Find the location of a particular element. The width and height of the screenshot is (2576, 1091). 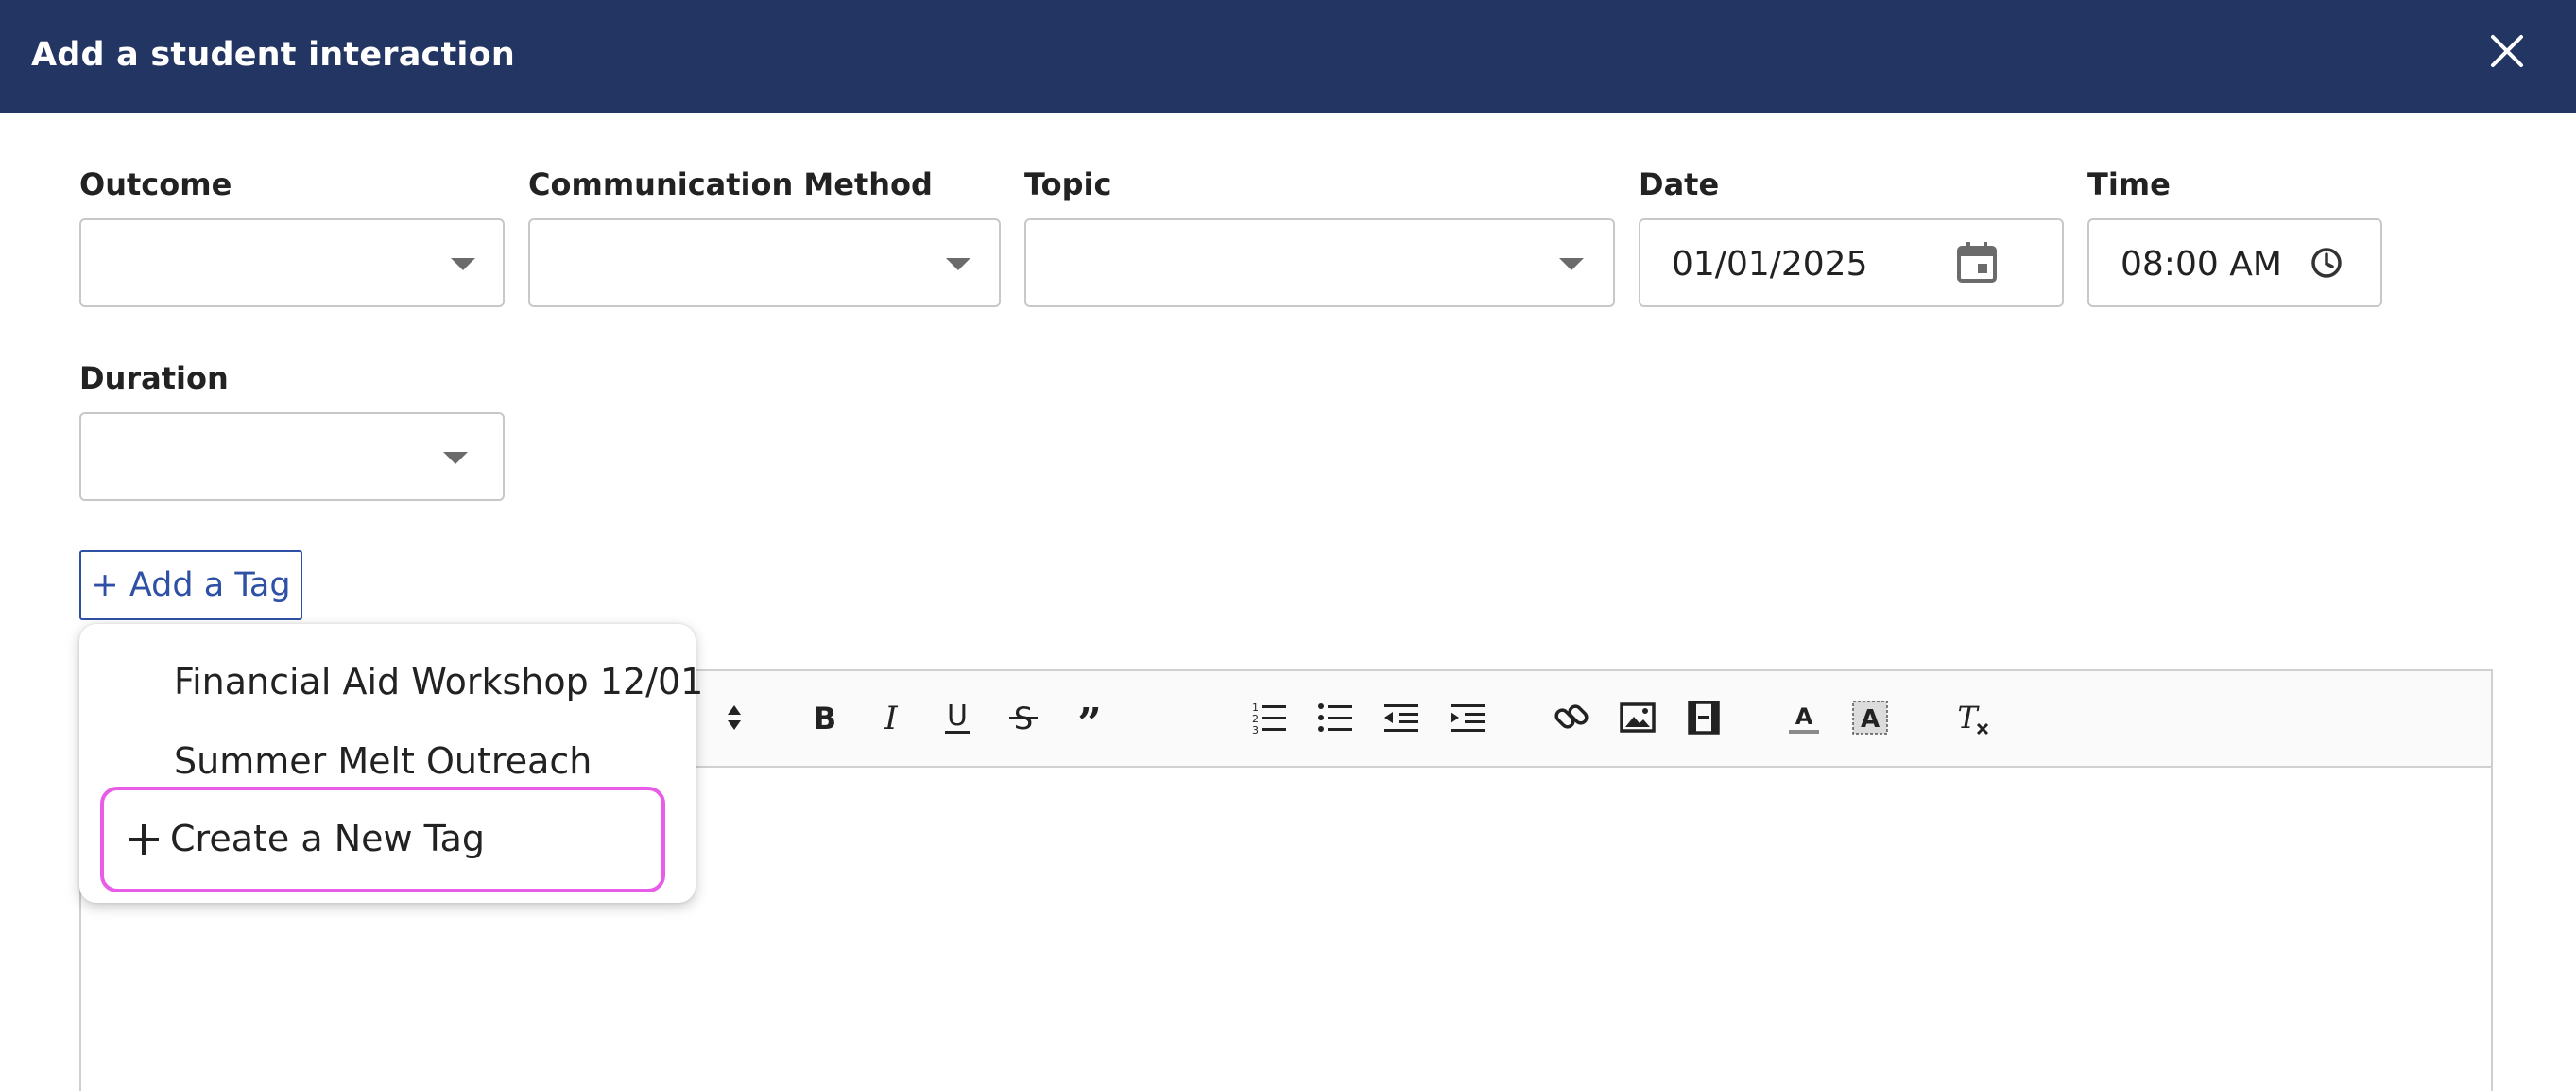

time-label: Time is located at coordinates (2129, 184).